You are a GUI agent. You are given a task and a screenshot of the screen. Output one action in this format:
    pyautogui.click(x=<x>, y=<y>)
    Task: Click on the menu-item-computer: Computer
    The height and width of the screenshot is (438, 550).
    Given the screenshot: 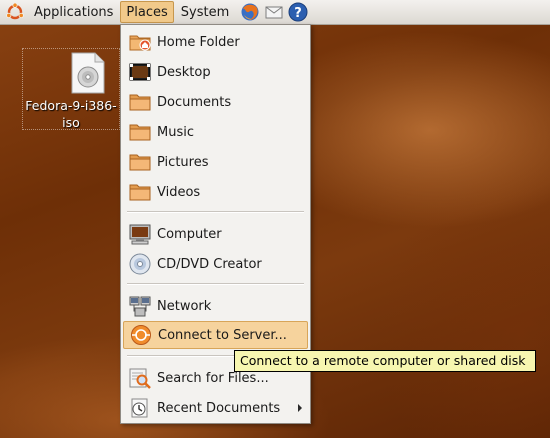 What is the action you would take?
    pyautogui.click(x=215, y=234)
    